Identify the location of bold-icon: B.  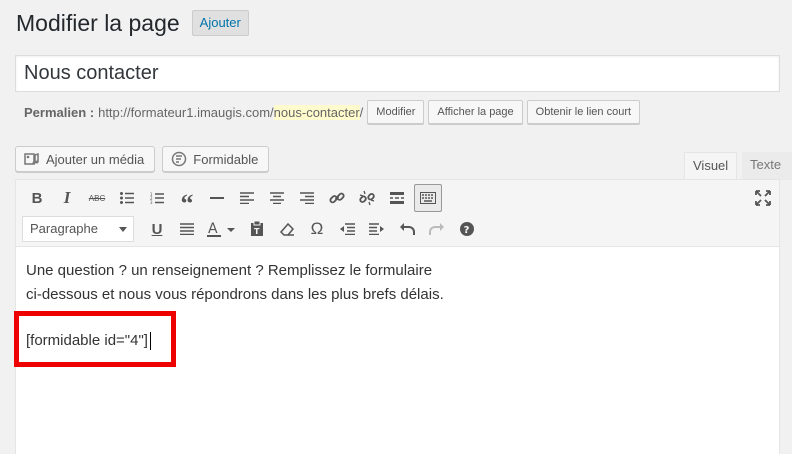
(37, 198).